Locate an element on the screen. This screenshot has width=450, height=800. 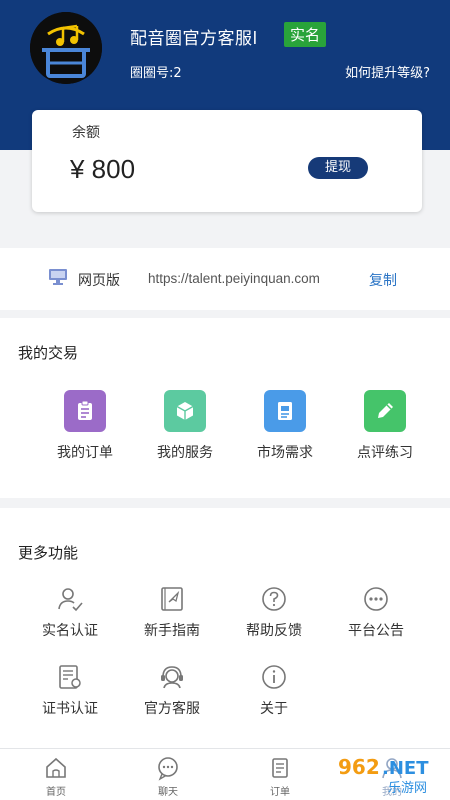
balance-label: 余额 is located at coordinates (86, 133).